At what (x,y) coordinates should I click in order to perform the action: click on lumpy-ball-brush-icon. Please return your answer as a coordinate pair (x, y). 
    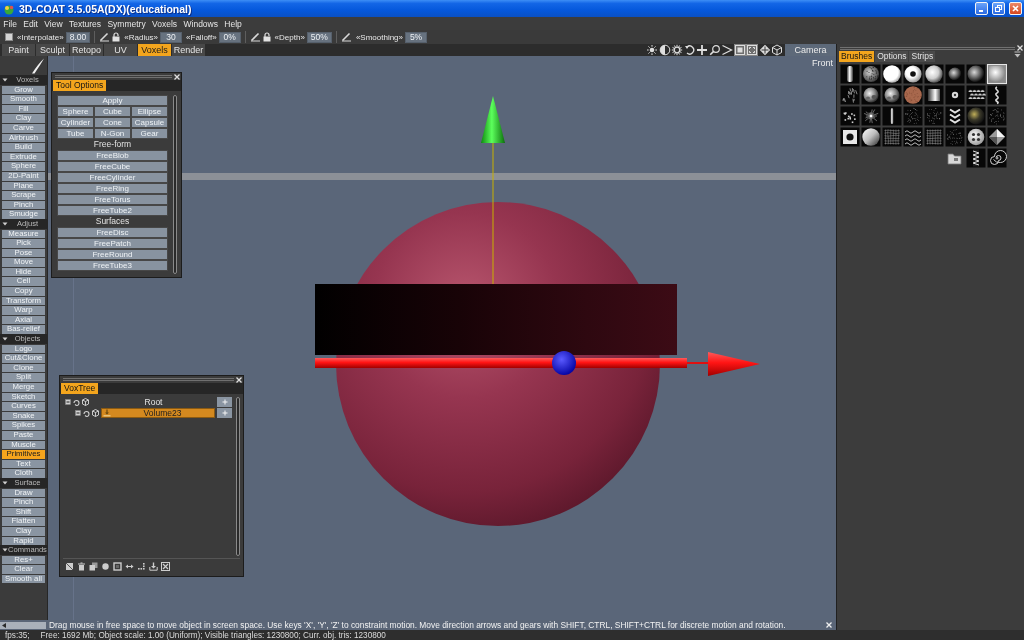
    Looking at the image, I should click on (871, 95).